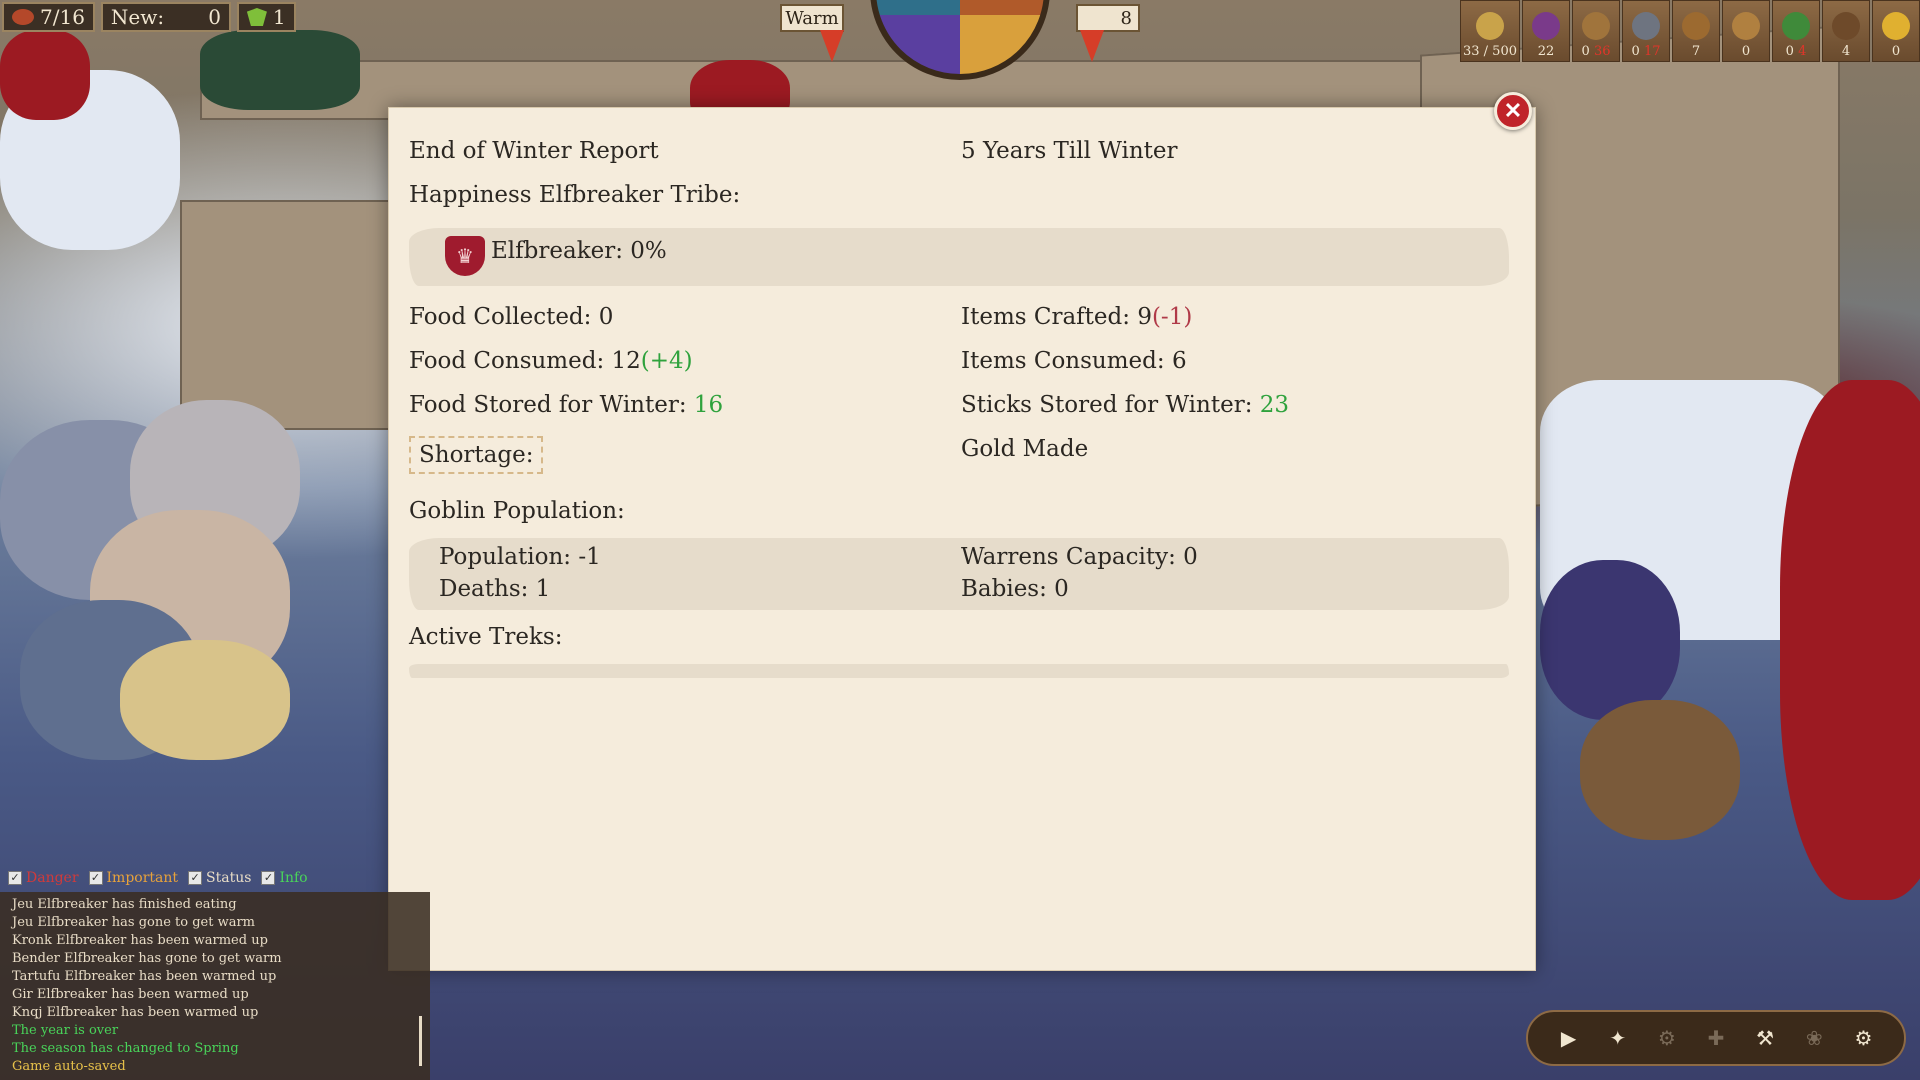 The image size is (1920, 1080). Describe the element at coordinates (137, 17) in the screenshot. I see `new-label: New:` at that location.